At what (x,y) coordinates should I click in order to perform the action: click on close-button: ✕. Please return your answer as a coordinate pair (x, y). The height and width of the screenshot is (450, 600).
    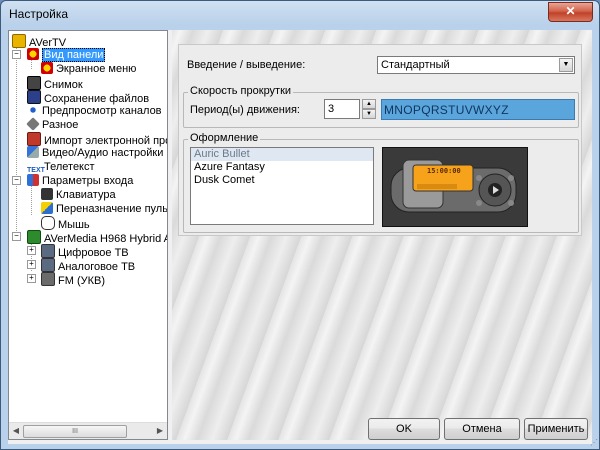
    Looking at the image, I should click on (570, 12).